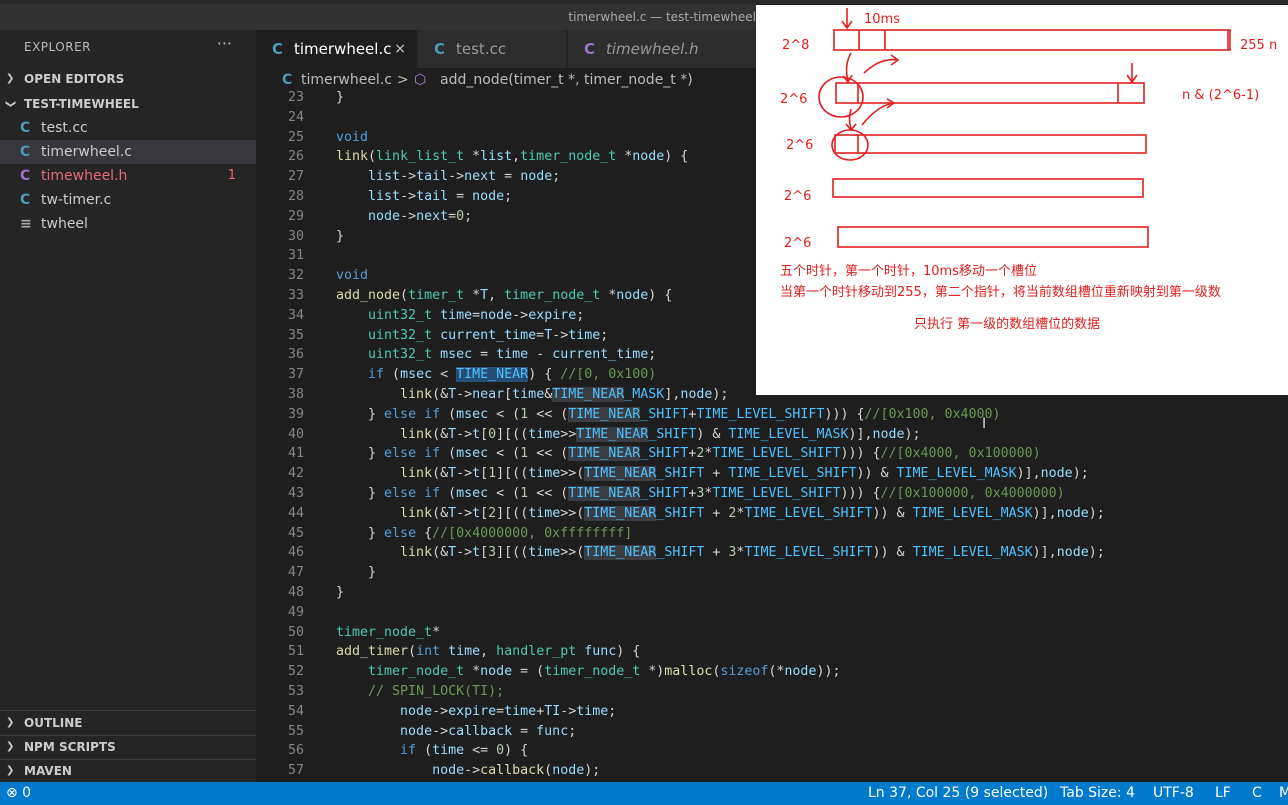  I want to click on line-number: 46, so click(295, 553).